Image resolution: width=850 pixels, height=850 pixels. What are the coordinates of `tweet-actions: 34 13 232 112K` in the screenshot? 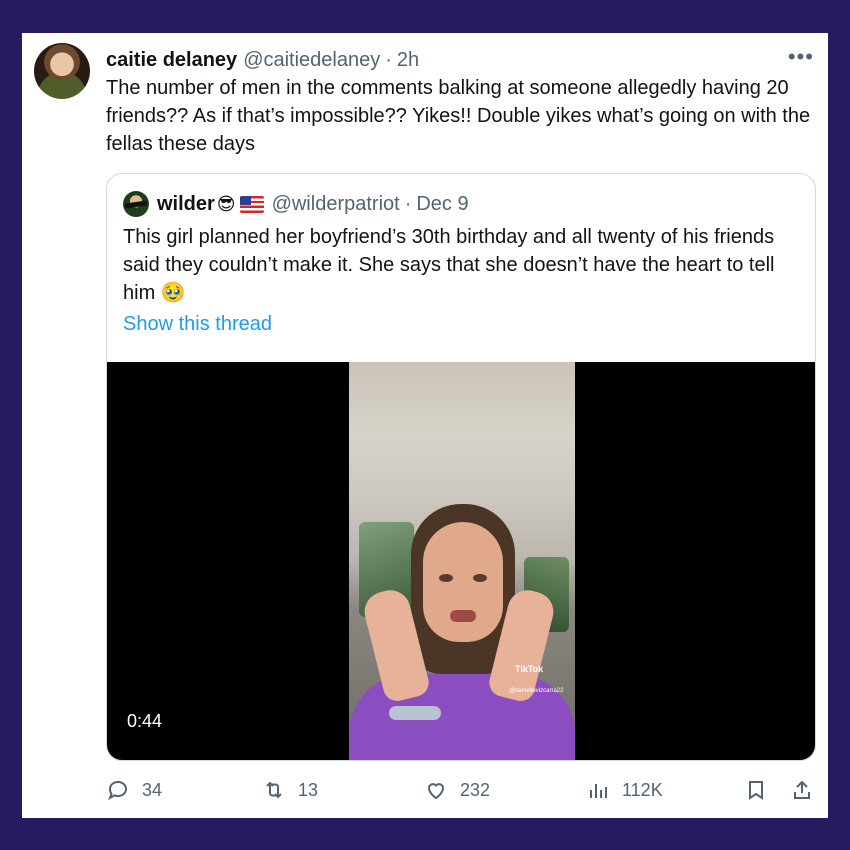 It's located at (461, 793).